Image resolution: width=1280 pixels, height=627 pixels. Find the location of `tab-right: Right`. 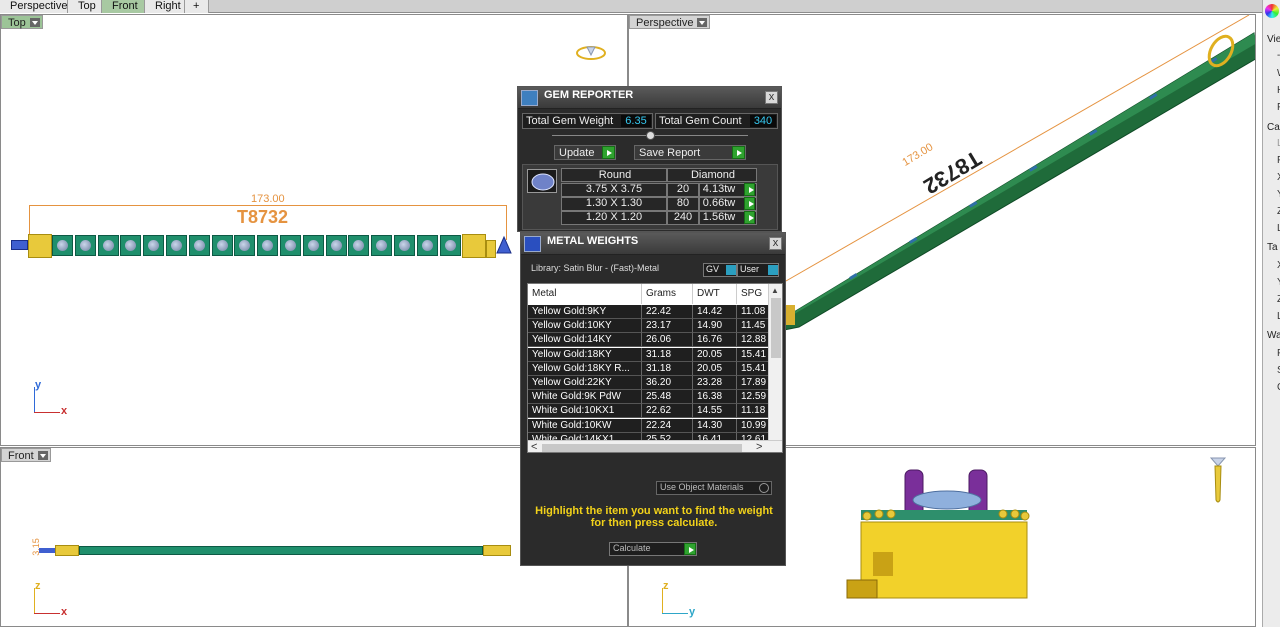

tab-right: Right is located at coordinates (165, 6).